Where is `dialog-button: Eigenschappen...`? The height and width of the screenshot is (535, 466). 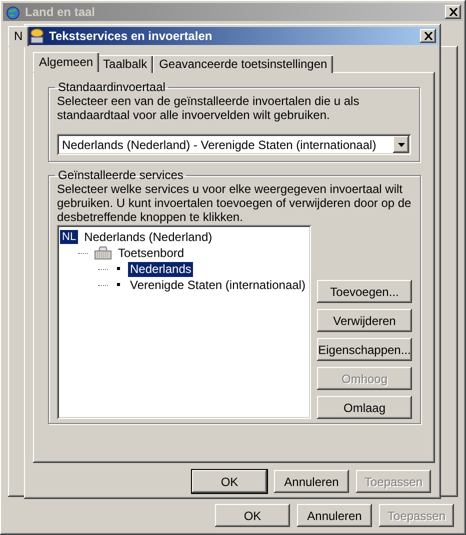 dialog-button: Eigenschappen... is located at coordinates (364, 349).